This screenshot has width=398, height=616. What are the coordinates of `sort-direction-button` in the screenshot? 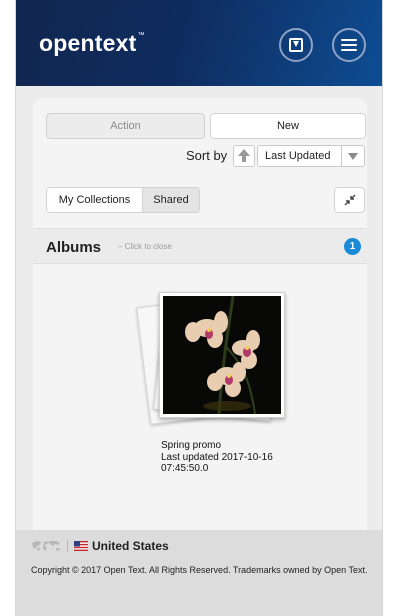 It's located at (244, 156).